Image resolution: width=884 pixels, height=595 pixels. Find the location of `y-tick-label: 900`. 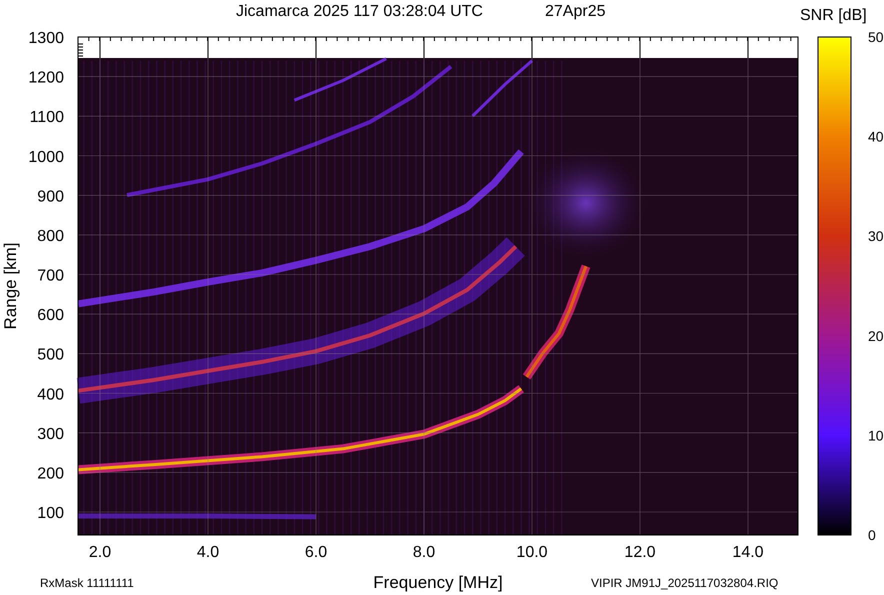

y-tick-label: 900 is located at coordinates (50, 197).